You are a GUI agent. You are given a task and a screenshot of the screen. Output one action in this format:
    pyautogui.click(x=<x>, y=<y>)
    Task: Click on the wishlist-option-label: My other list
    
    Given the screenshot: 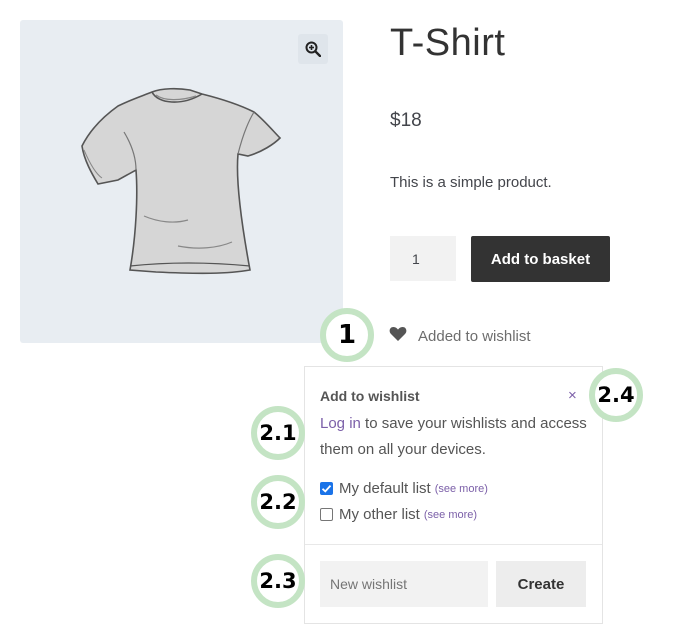 What is the action you would take?
    pyautogui.click(x=379, y=514)
    